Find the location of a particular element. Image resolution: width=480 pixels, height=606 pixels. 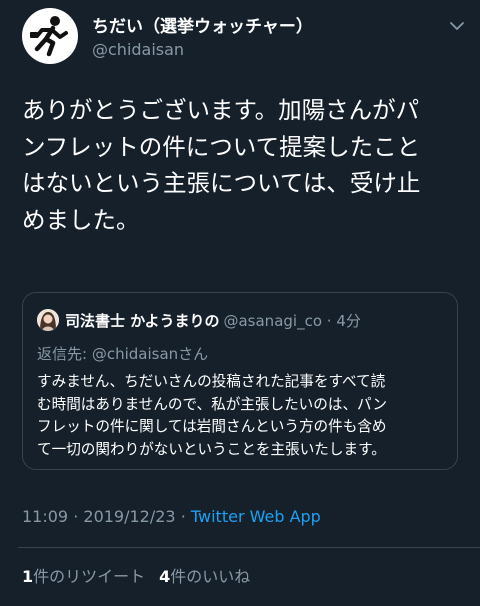

tweet-text-line: ンフレットの件について提案したこと is located at coordinates (221, 146).